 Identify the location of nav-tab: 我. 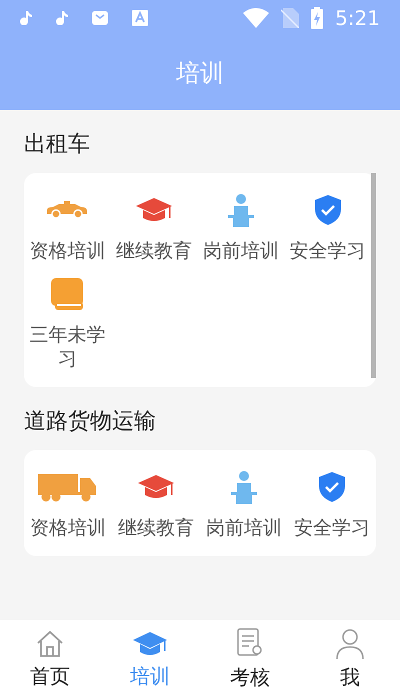
(350, 660).